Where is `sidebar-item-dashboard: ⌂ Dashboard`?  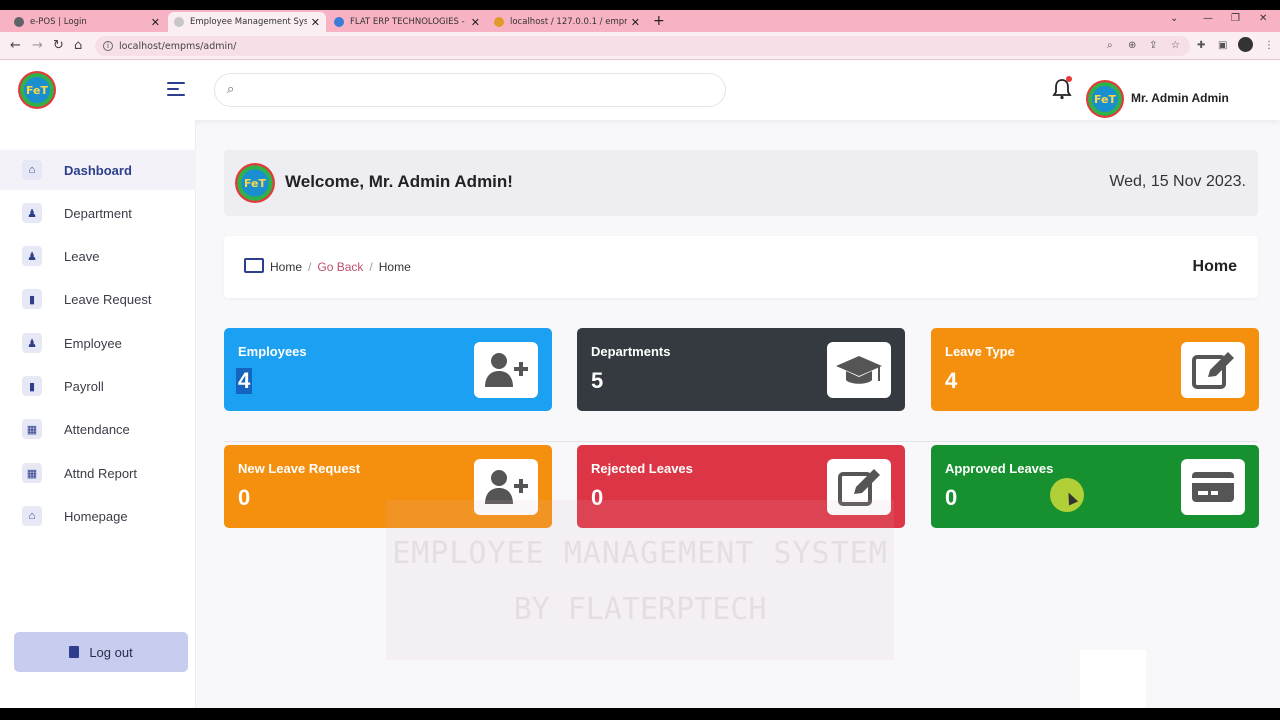 sidebar-item-dashboard: ⌂ Dashboard is located at coordinates (98, 170).